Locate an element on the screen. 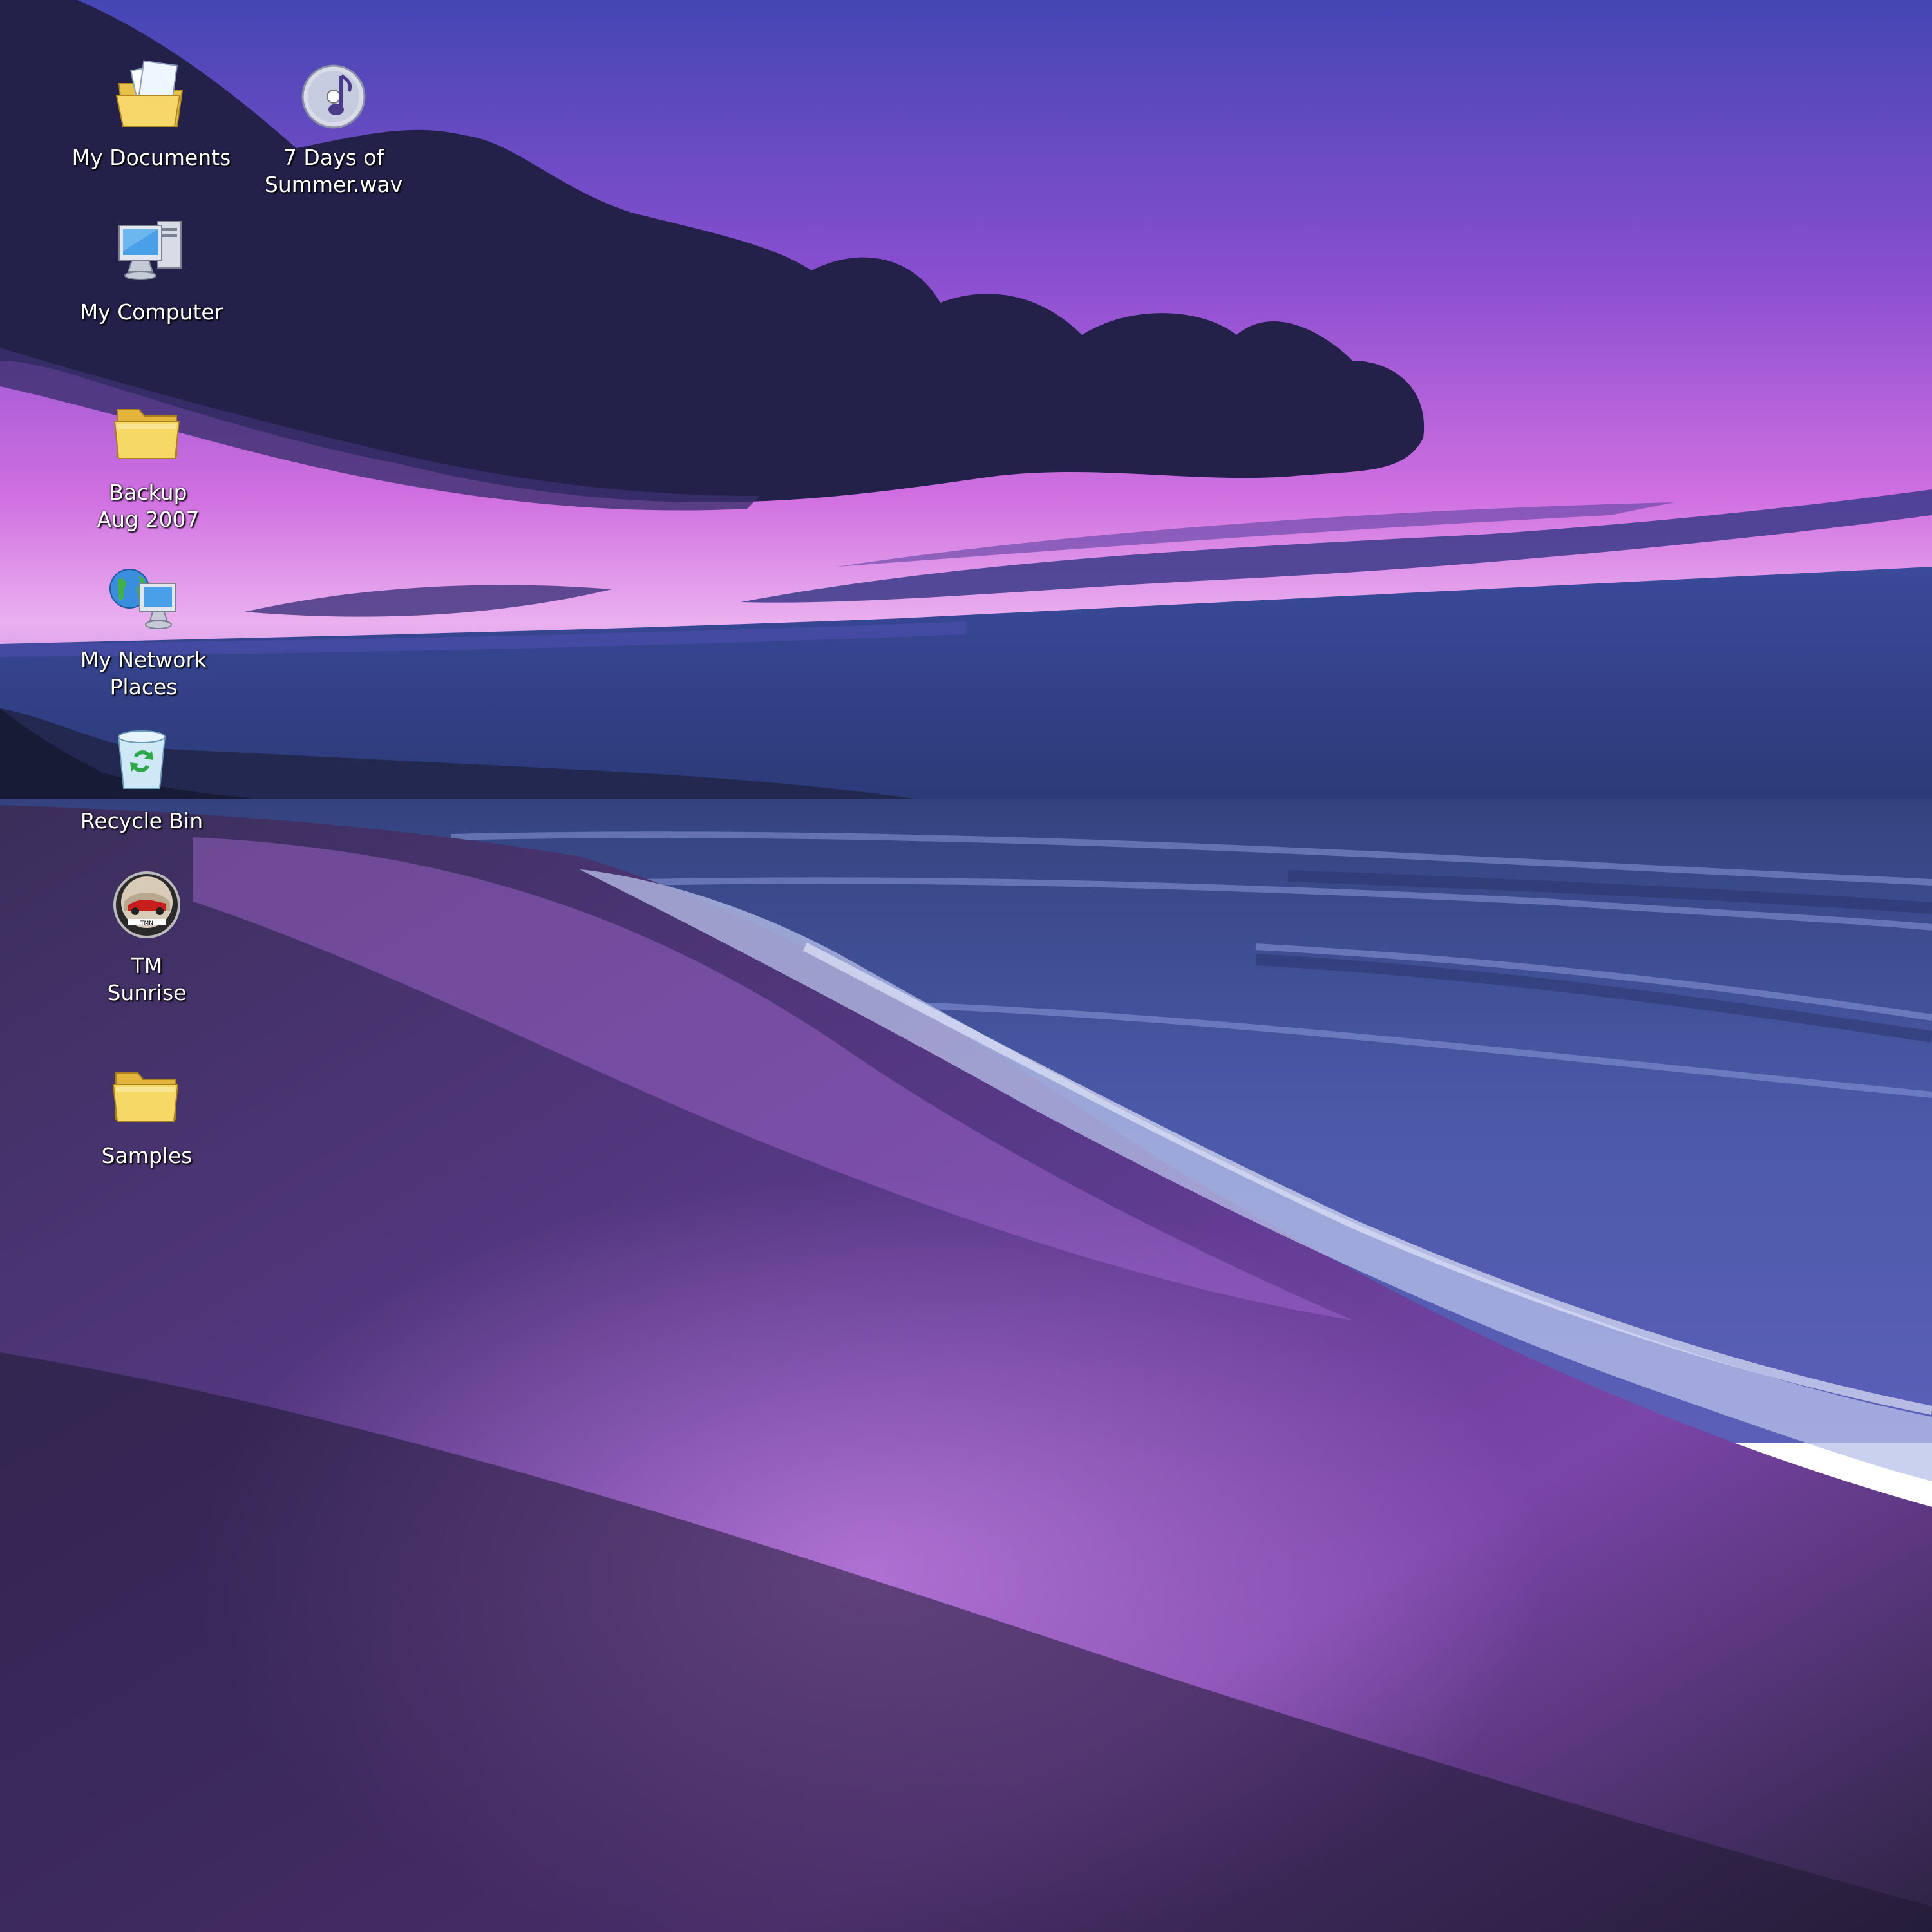  desktop-icon-recycle-bin: Recycle Bin is located at coordinates (141, 778).